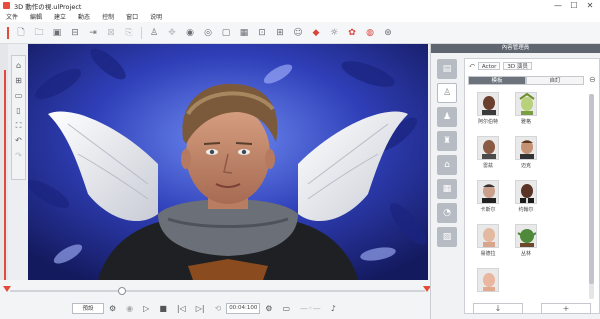  Describe the element at coordinates (208, 33) in the screenshot. I see `look-icon: ◎` at that location.